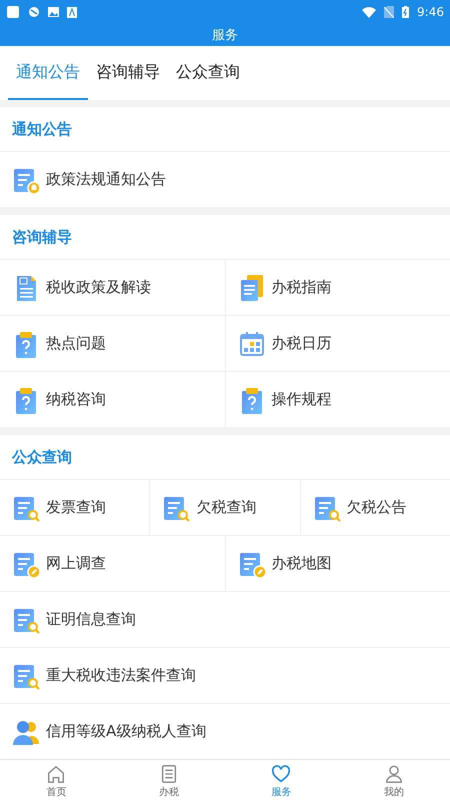  Describe the element at coordinates (112, 343) in the screenshot. I see `menu-item: 热点问题` at that location.